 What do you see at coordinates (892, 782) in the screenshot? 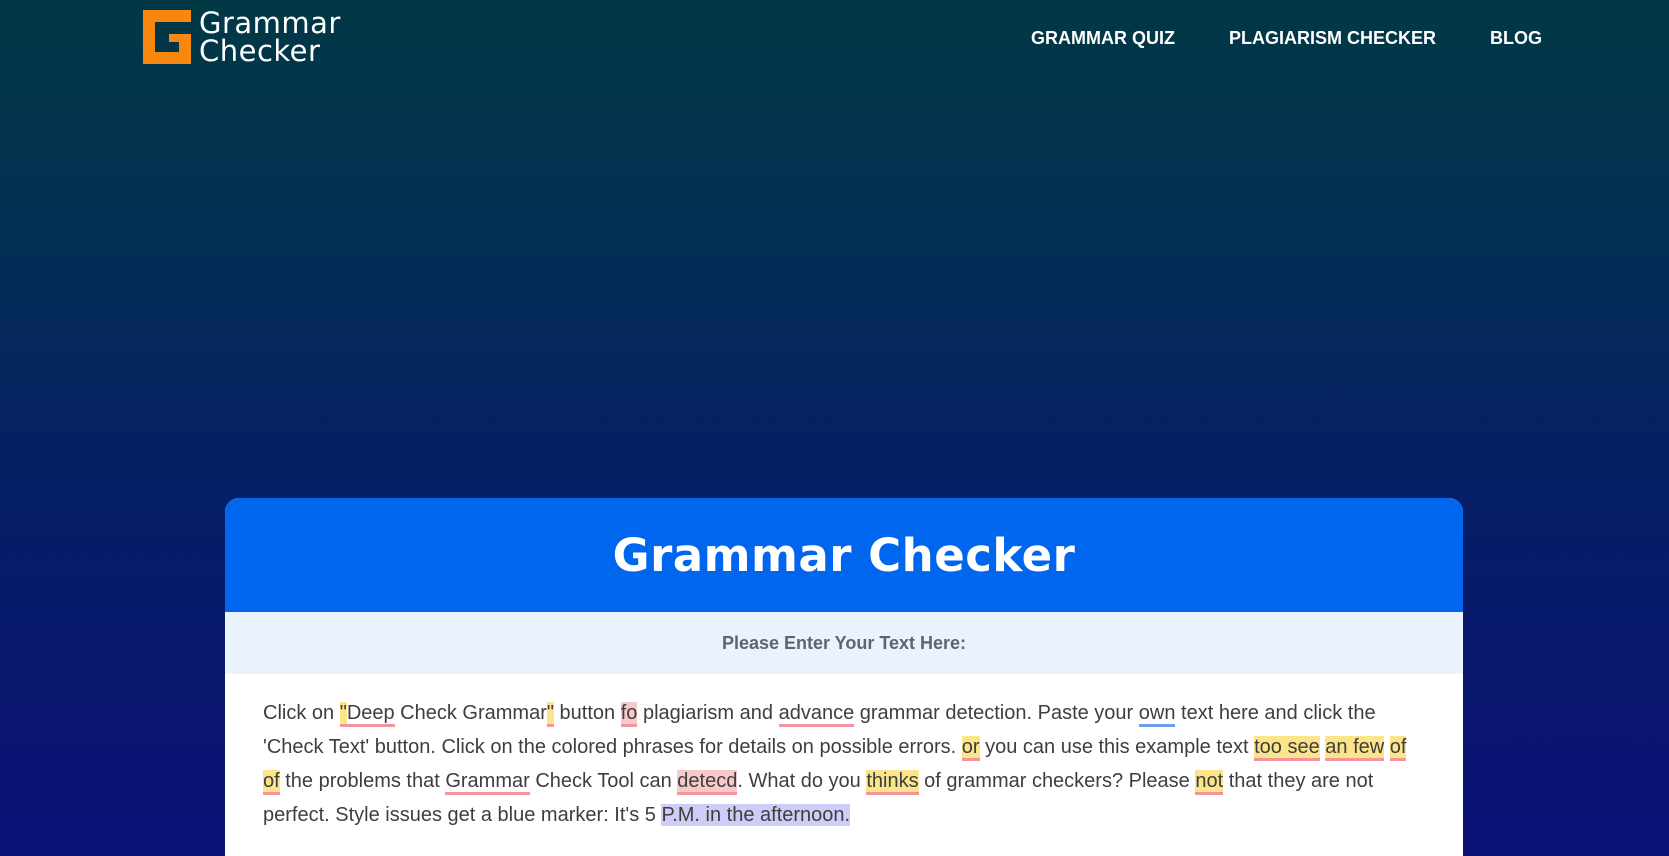
I see `highlight-thinks: thinks` at bounding box center [892, 782].